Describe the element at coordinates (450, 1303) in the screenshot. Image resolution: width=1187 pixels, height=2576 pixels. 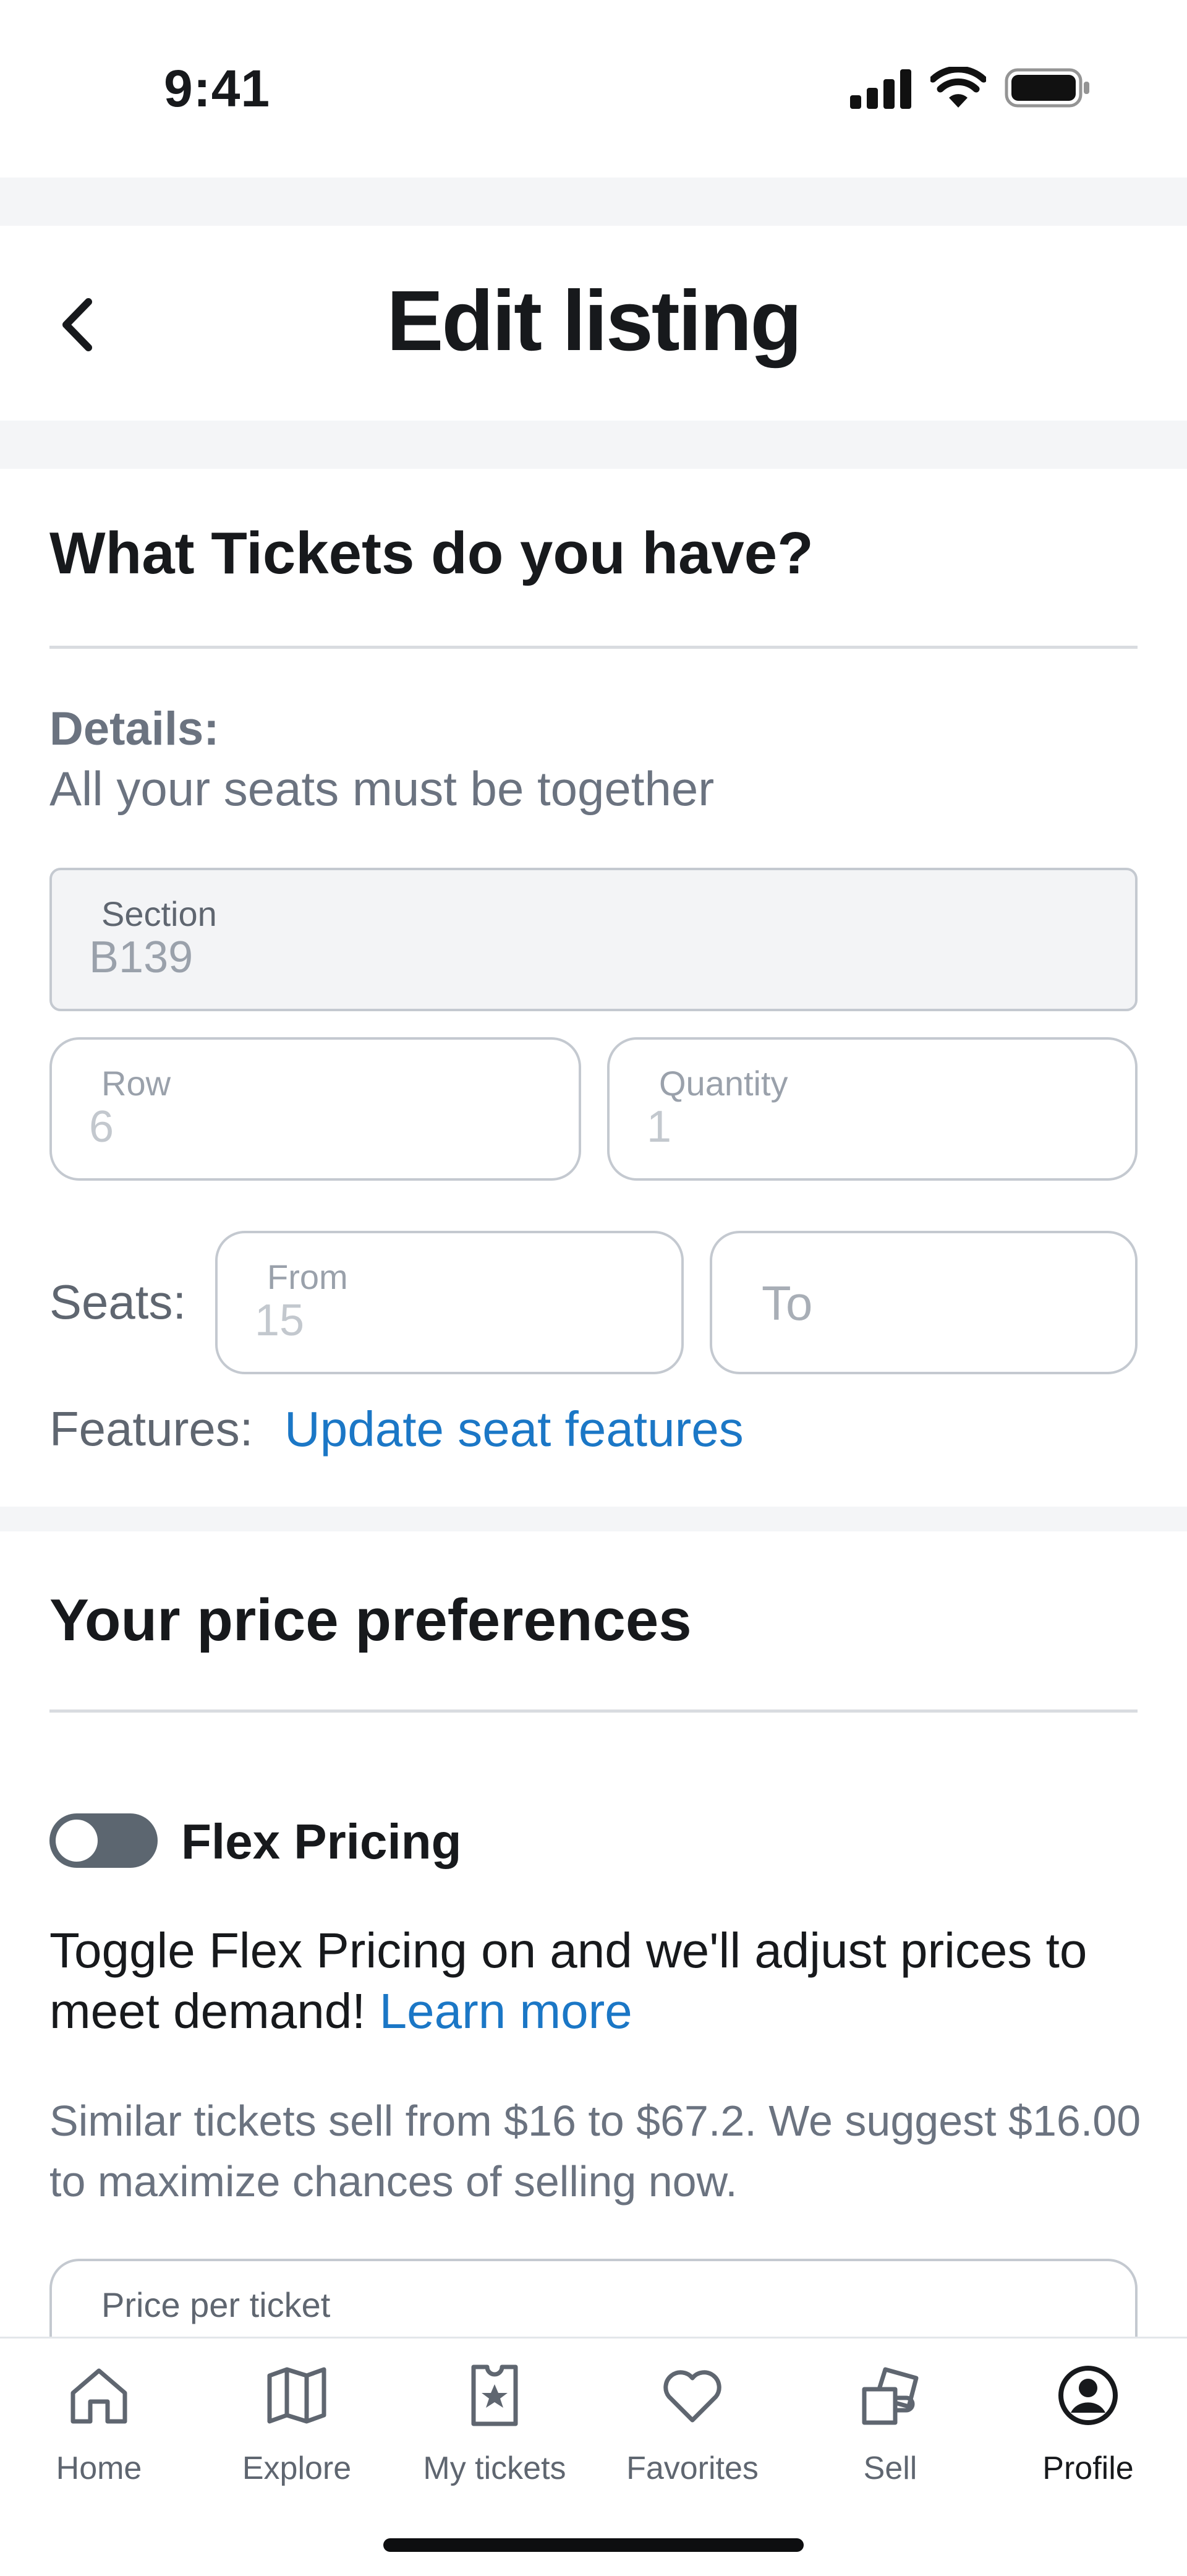
I see `seat-from-field: From 15` at that location.